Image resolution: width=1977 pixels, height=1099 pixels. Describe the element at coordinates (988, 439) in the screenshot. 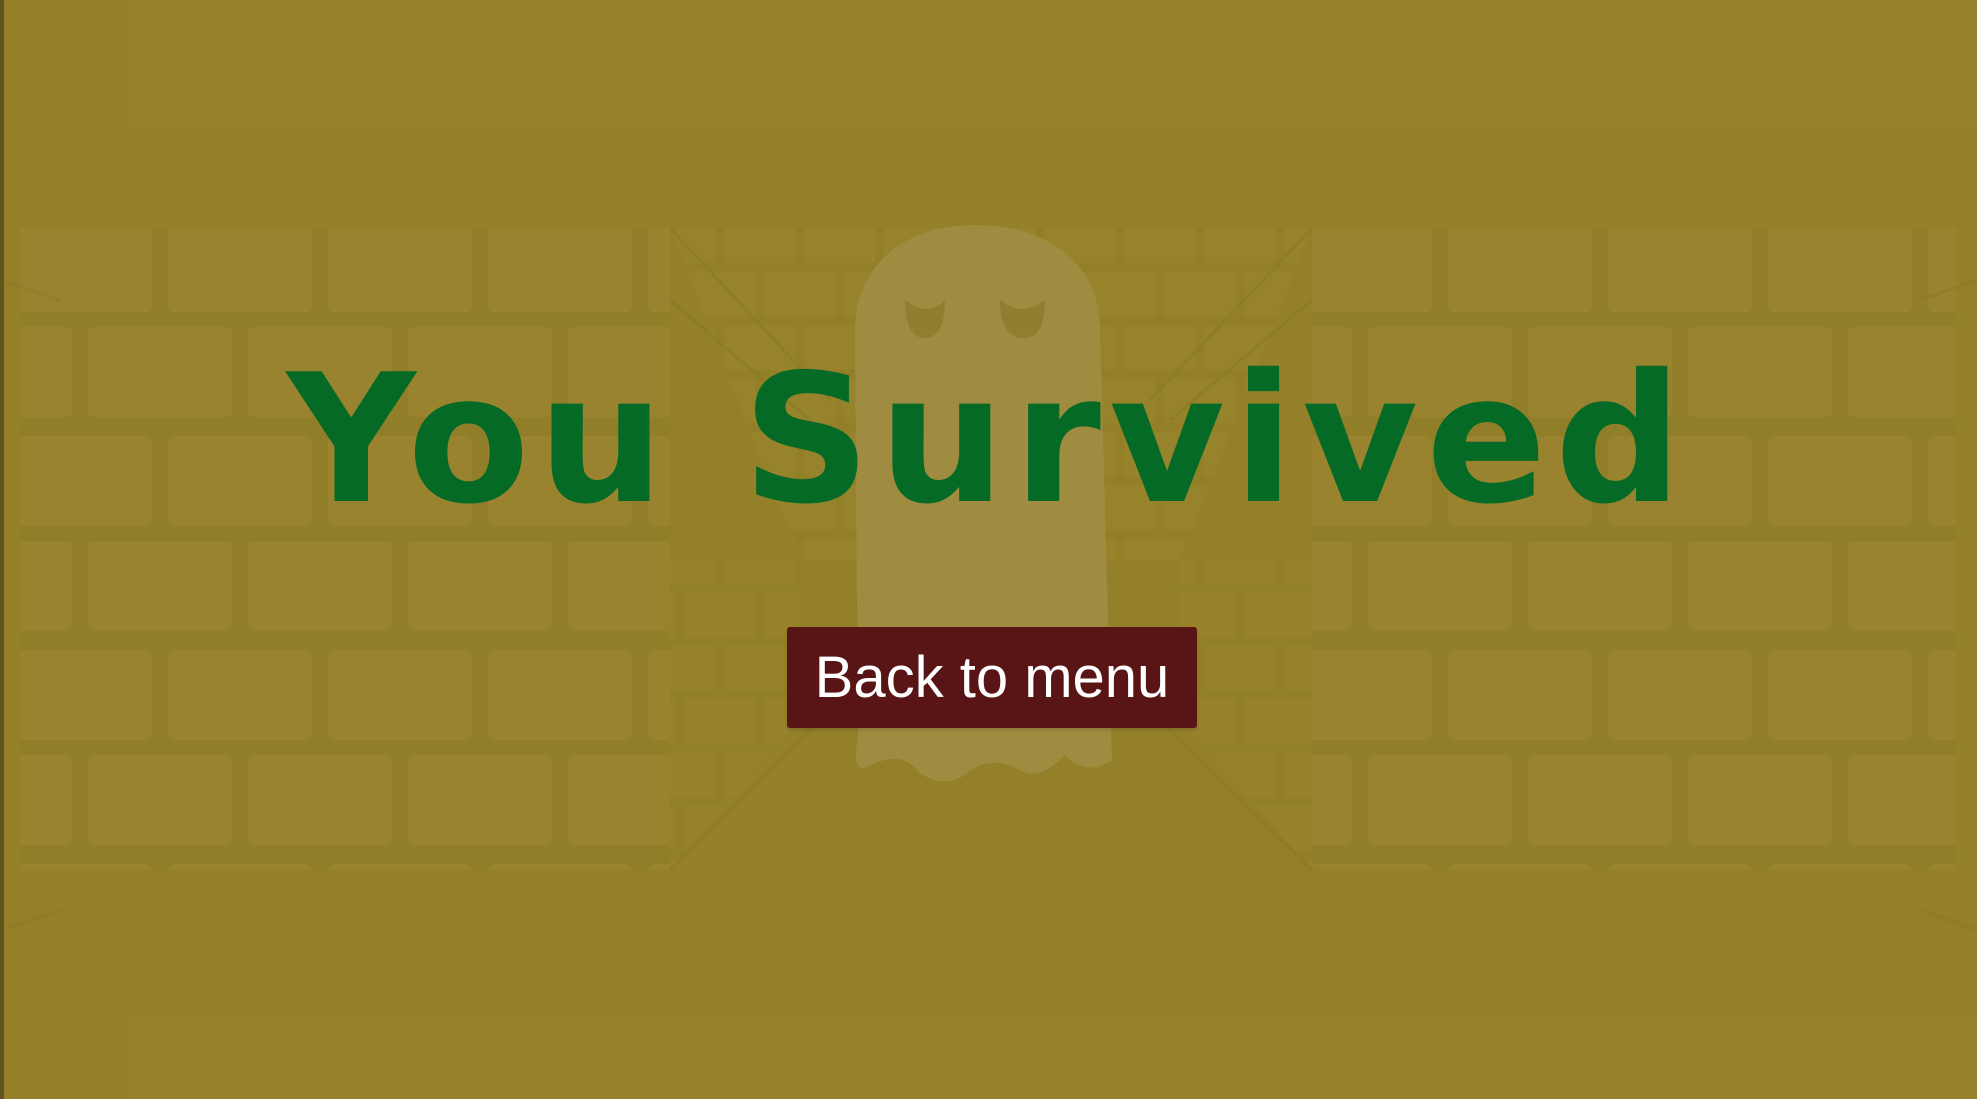

I see `game-over-title: You Survived` at that location.